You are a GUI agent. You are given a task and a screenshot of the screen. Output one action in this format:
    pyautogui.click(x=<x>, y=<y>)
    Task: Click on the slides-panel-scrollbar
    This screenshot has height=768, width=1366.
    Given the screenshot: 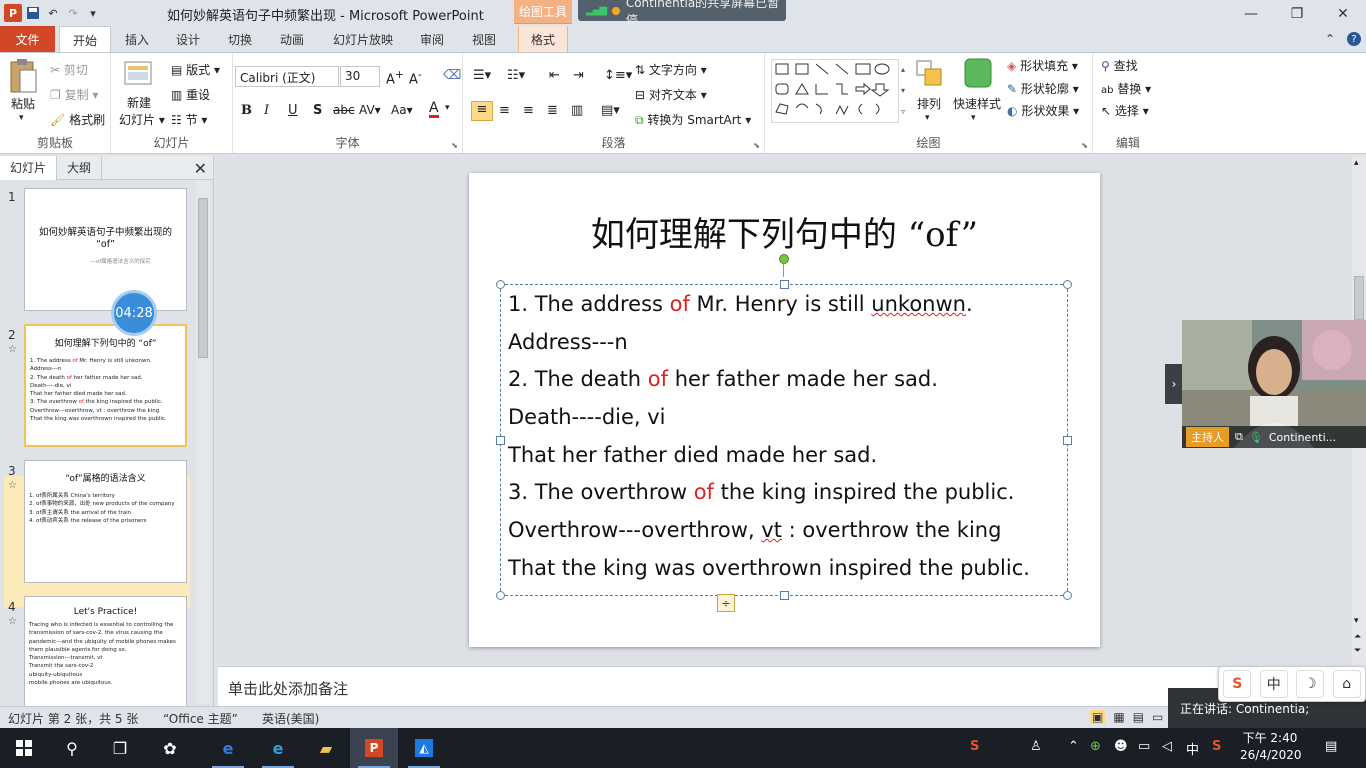 What is the action you would take?
    pyautogui.click(x=203, y=442)
    